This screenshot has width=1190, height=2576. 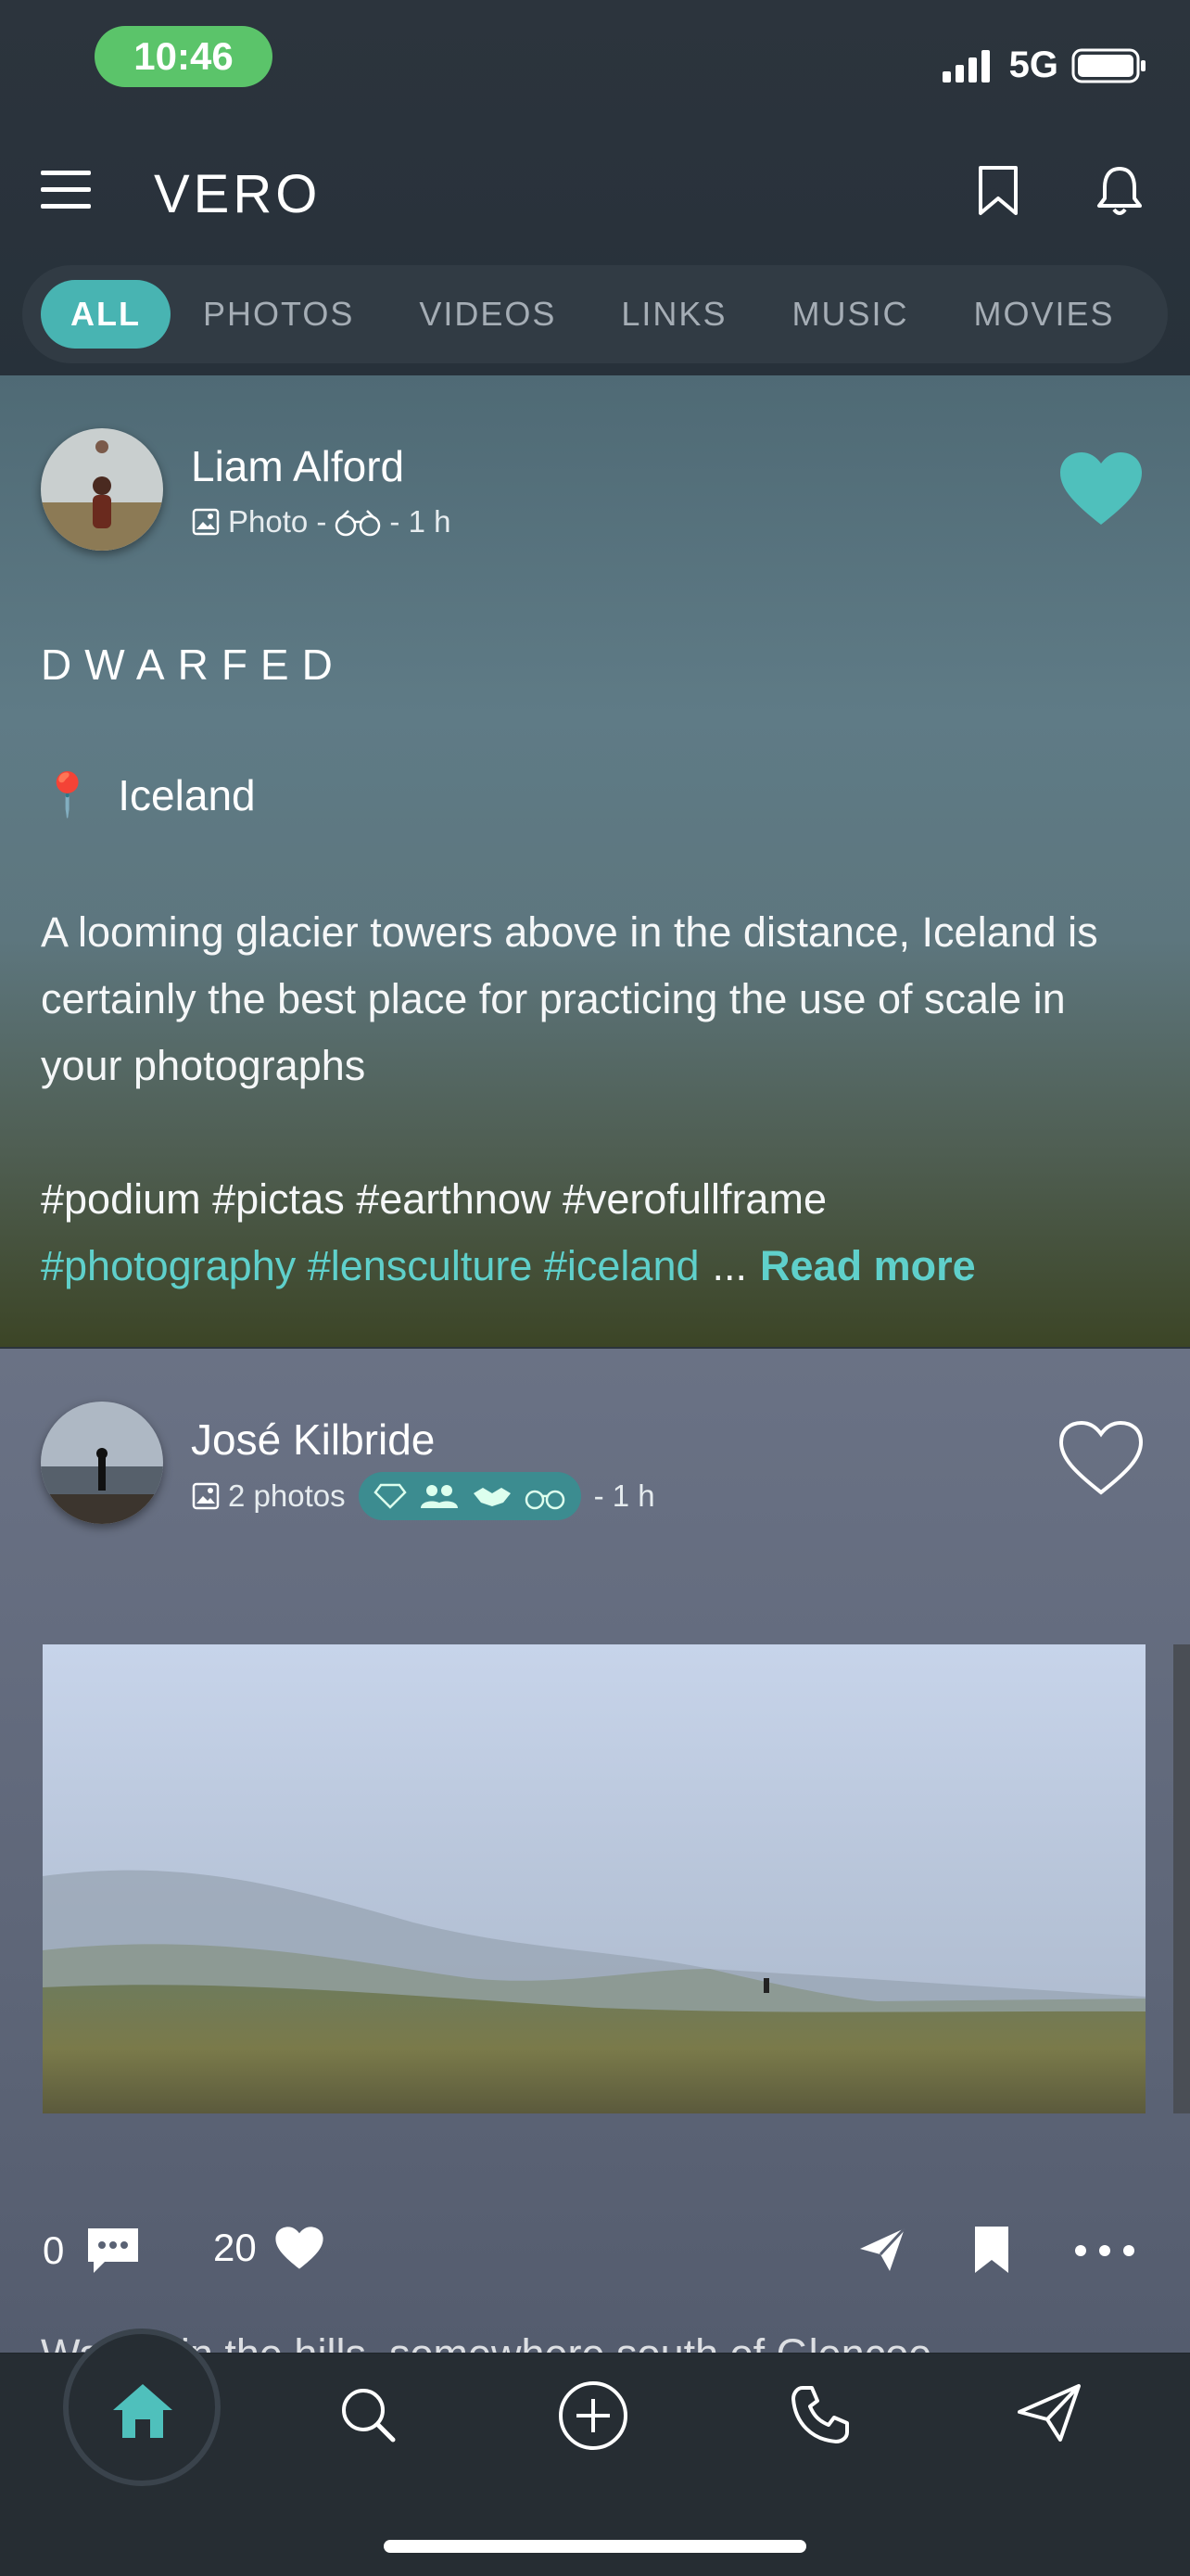 I want to click on tab-videos: VIDEOS, so click(x=488, y=314).